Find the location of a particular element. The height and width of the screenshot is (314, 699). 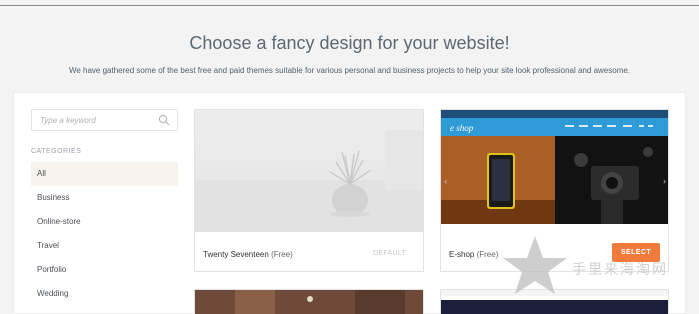

search-box is located at coordinates (104, 120).